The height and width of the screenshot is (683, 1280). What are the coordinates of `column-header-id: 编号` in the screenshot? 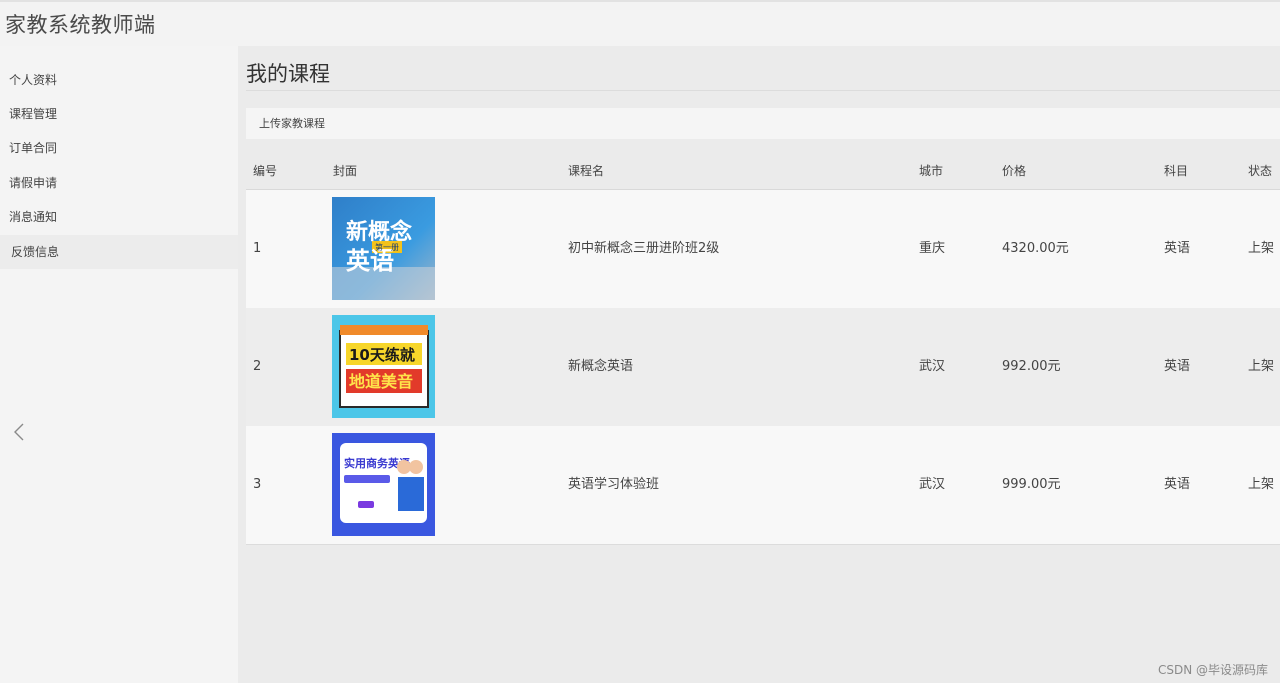 It's located at (265, 171).